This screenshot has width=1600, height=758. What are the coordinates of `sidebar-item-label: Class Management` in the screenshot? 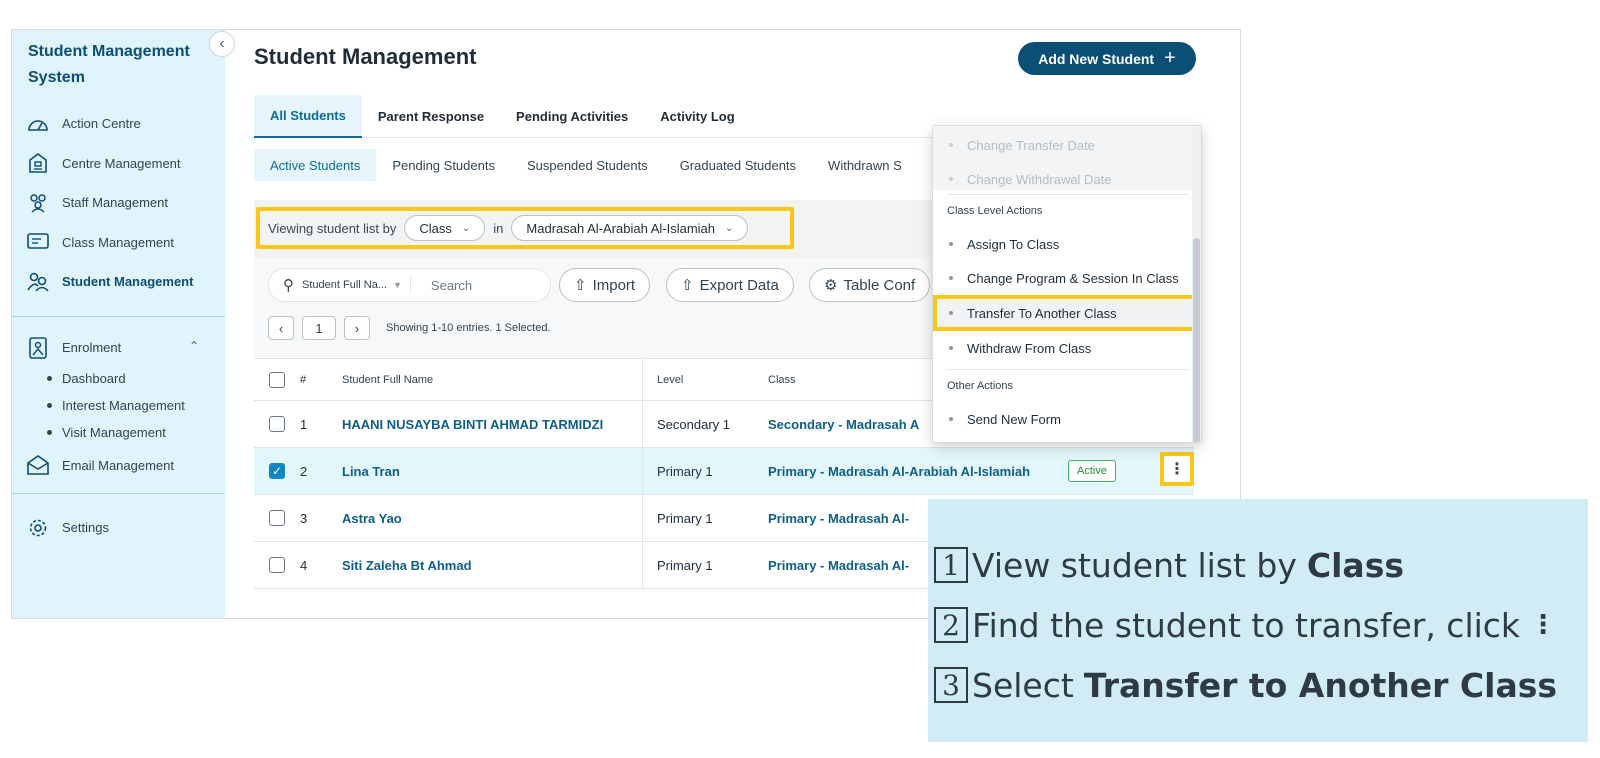 It's located at (118, 242).